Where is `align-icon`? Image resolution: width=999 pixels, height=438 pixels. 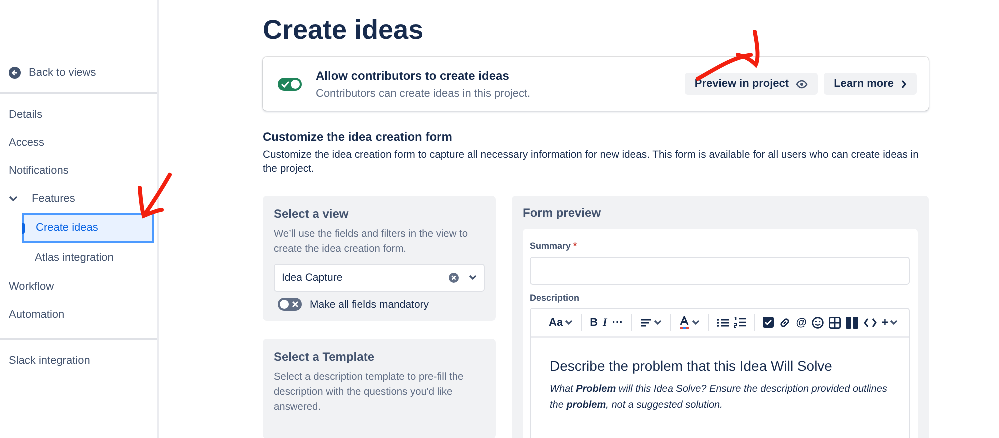
align-icon is located at coordinates (646, 323).